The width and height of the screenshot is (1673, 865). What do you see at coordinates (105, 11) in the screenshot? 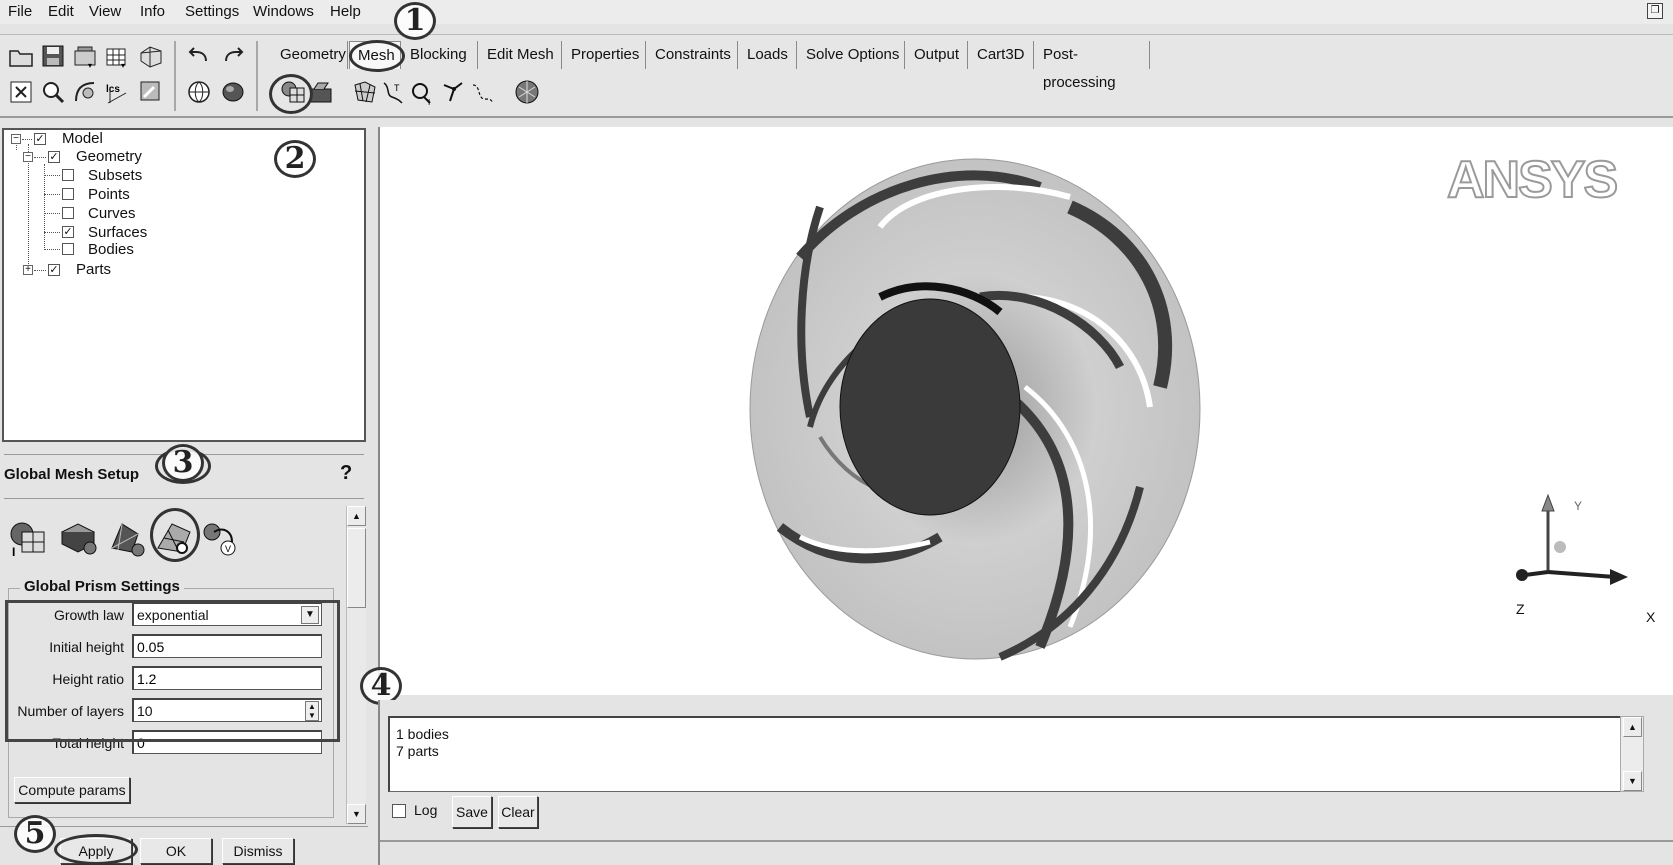
I see `menu-view: View` at bounding box center [105, 11].